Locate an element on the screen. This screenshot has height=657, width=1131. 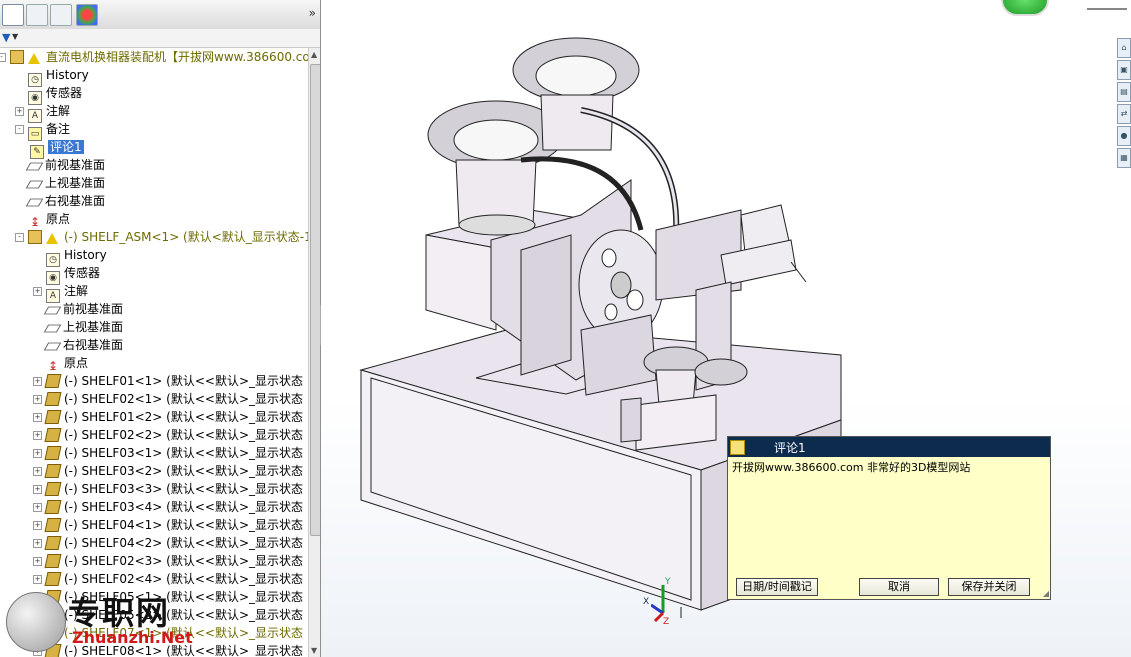
filter-icon: ▼ is located at coordinates (6, 37).